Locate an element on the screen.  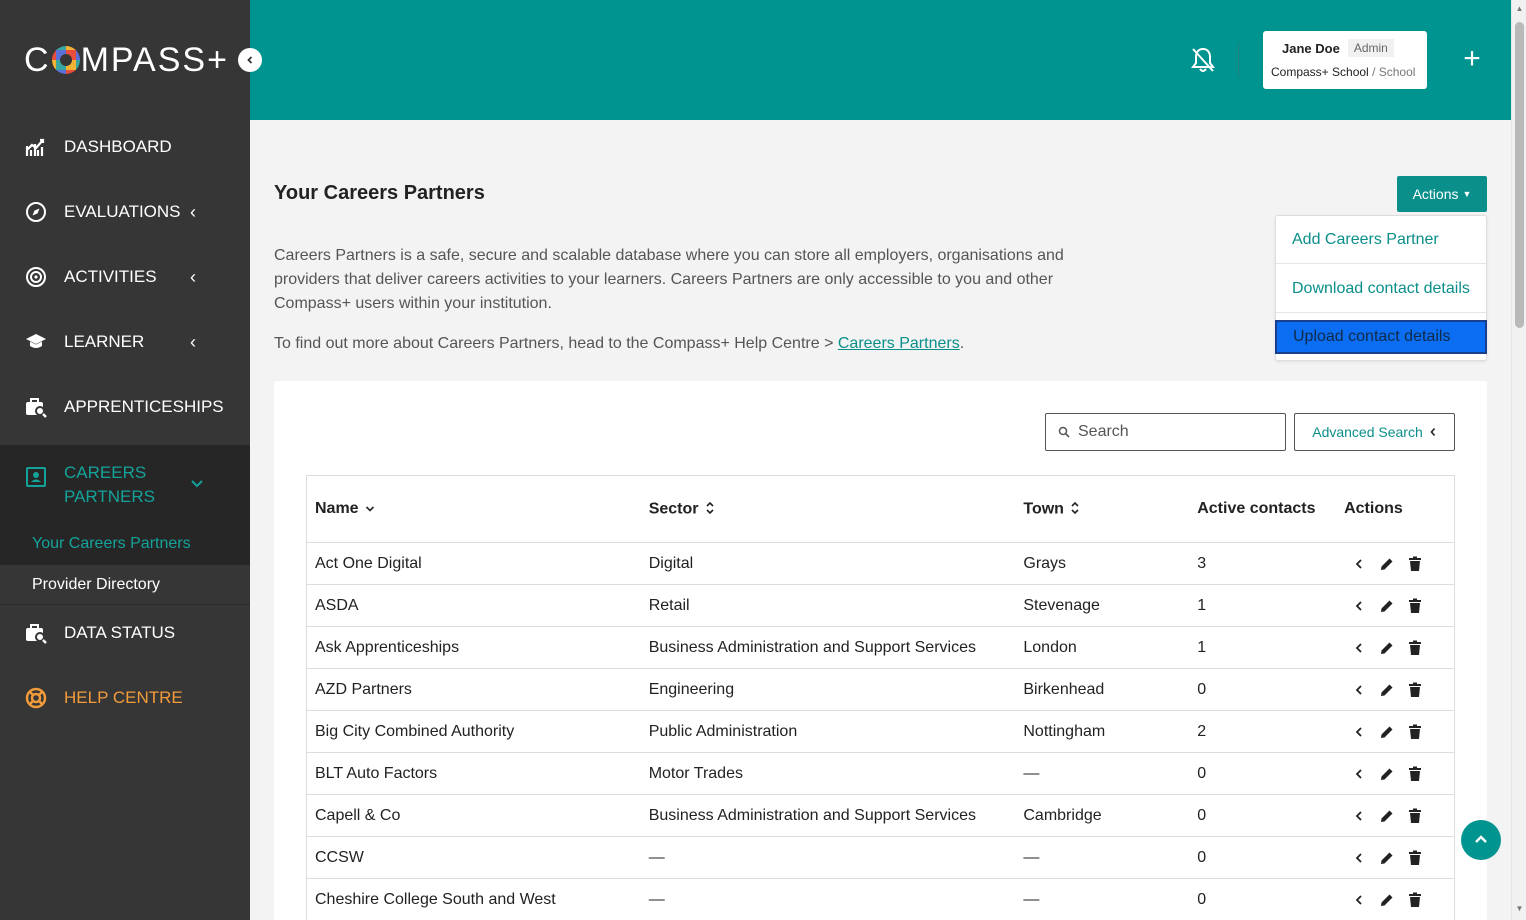
add-icon: + is located at coordinates (1472, 59).